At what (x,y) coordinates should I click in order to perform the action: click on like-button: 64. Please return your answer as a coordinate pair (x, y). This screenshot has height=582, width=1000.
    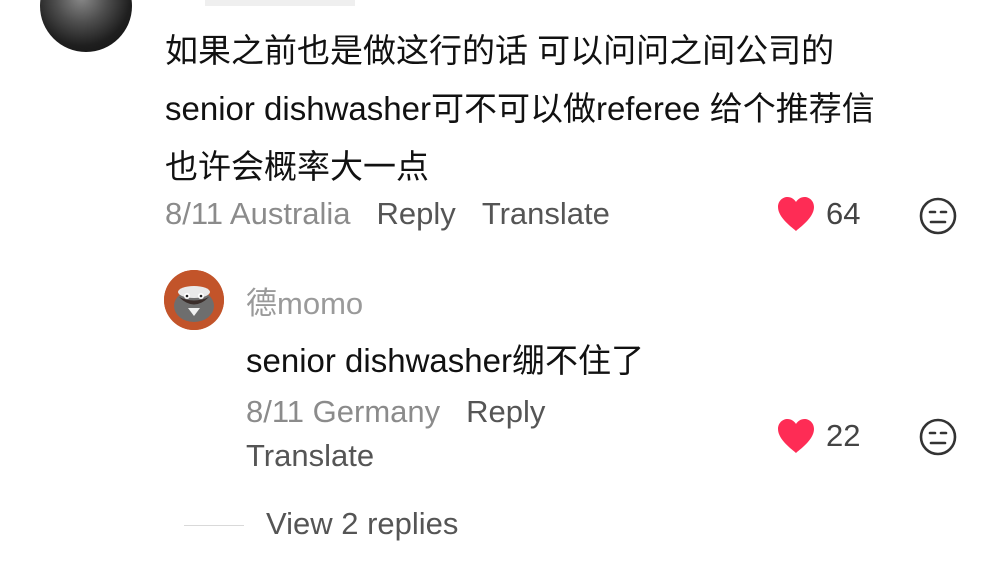
    Looking at the image, I should click on (818, 214).